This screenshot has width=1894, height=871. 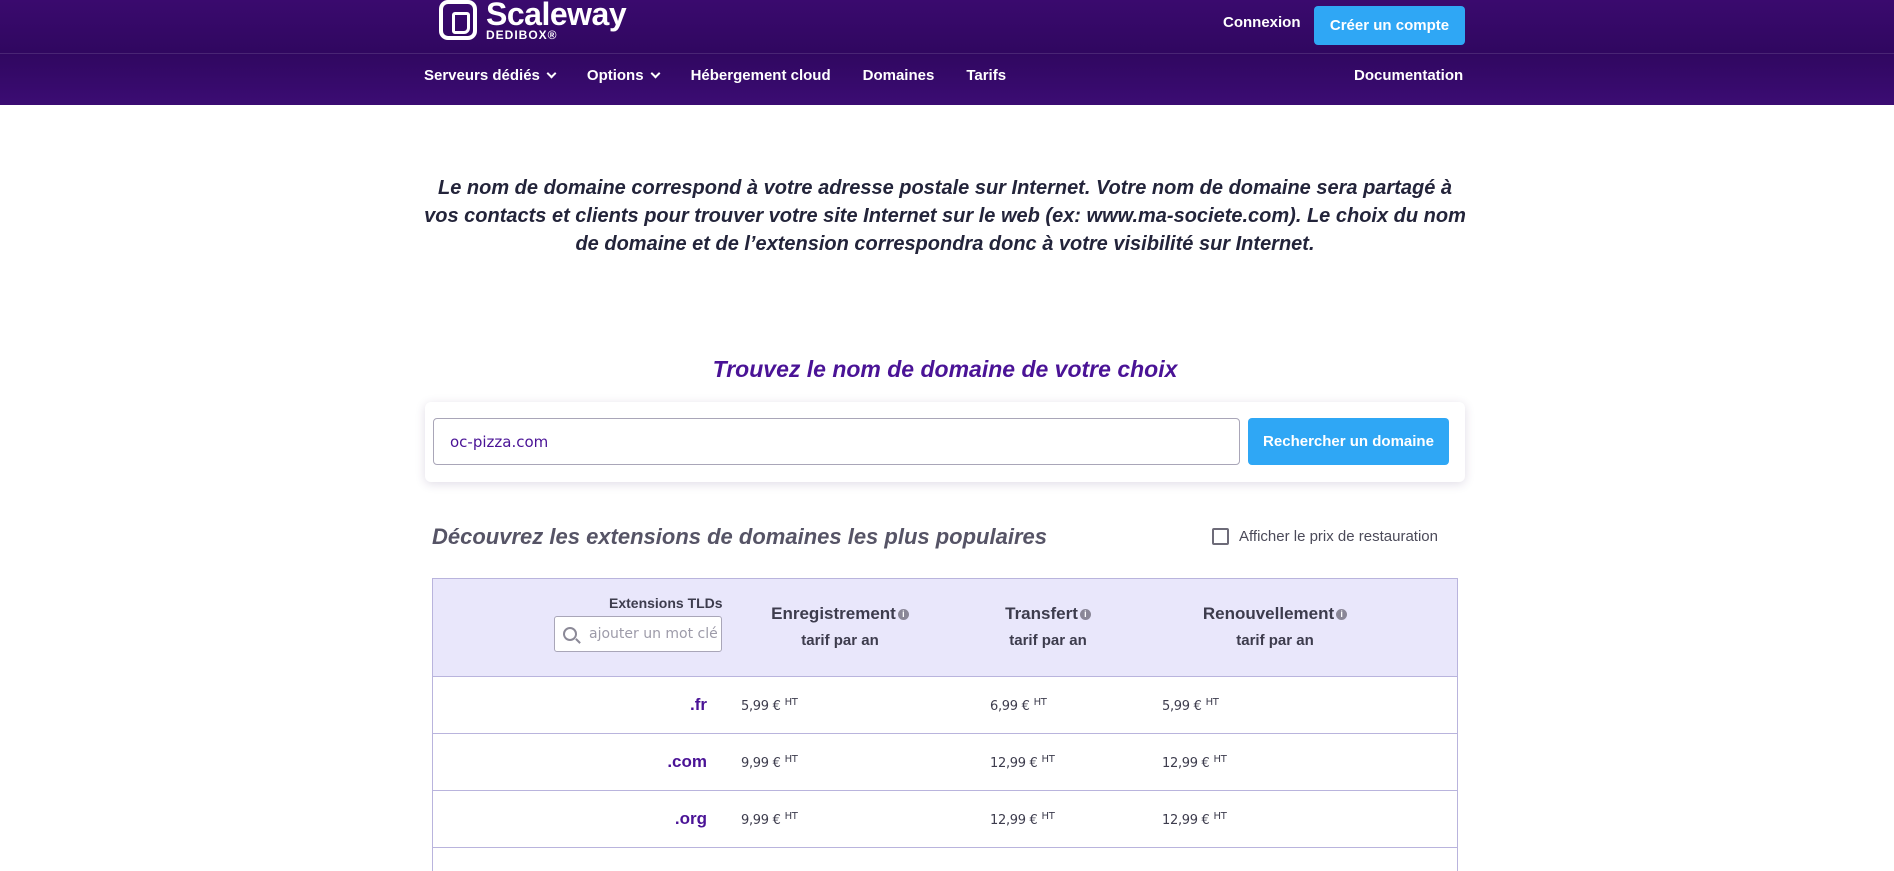 I want to click on nav-item-options: Options, so click(x=623, y=75).